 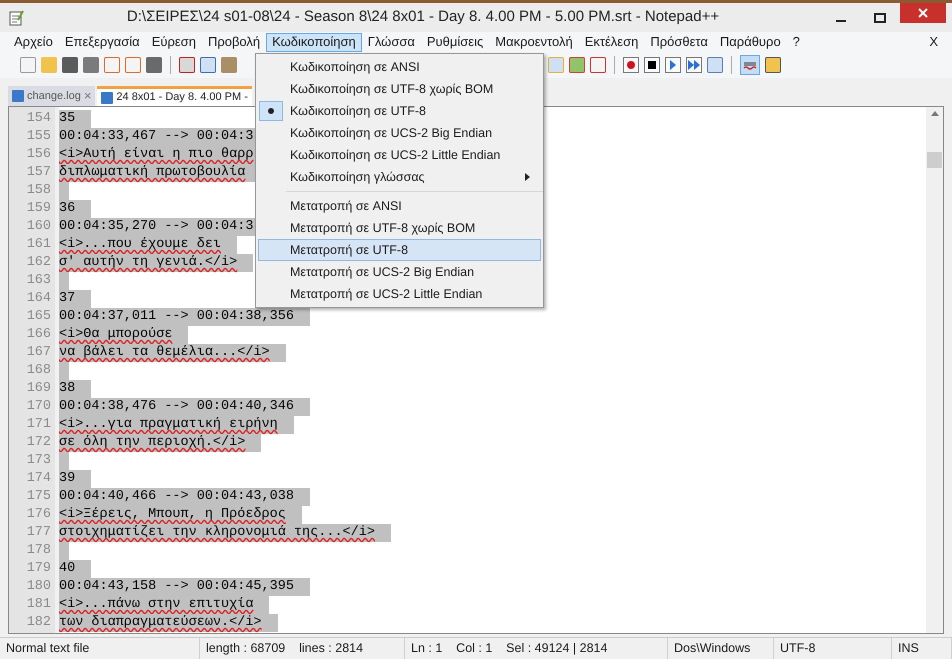 I want to click on menu-option: Μετατροπή σε UCS-2 Big Endian, so click(x=399, y=272).